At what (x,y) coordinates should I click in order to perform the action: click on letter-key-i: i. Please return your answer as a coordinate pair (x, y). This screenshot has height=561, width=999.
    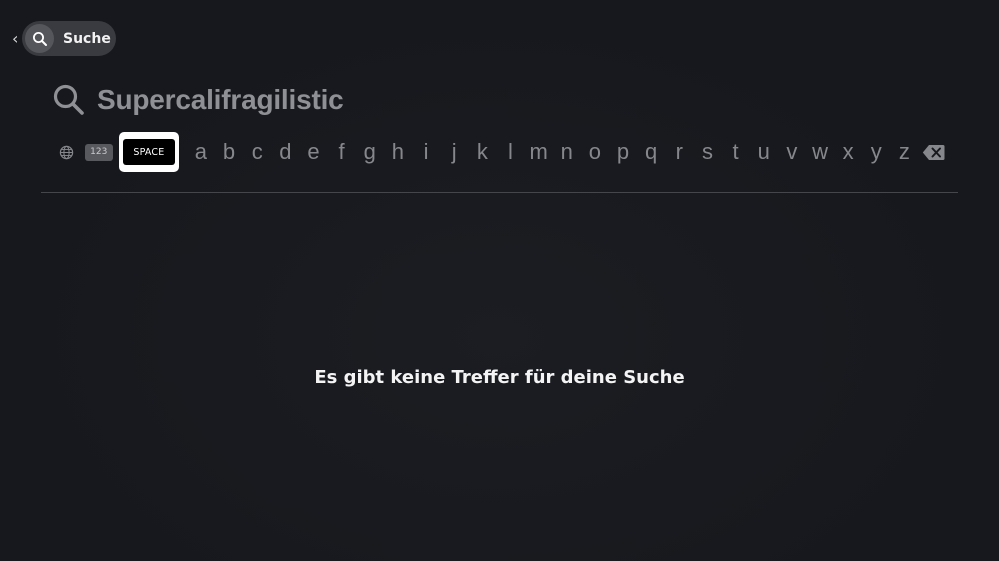
    Looking at the image, I should click on (426, 152).